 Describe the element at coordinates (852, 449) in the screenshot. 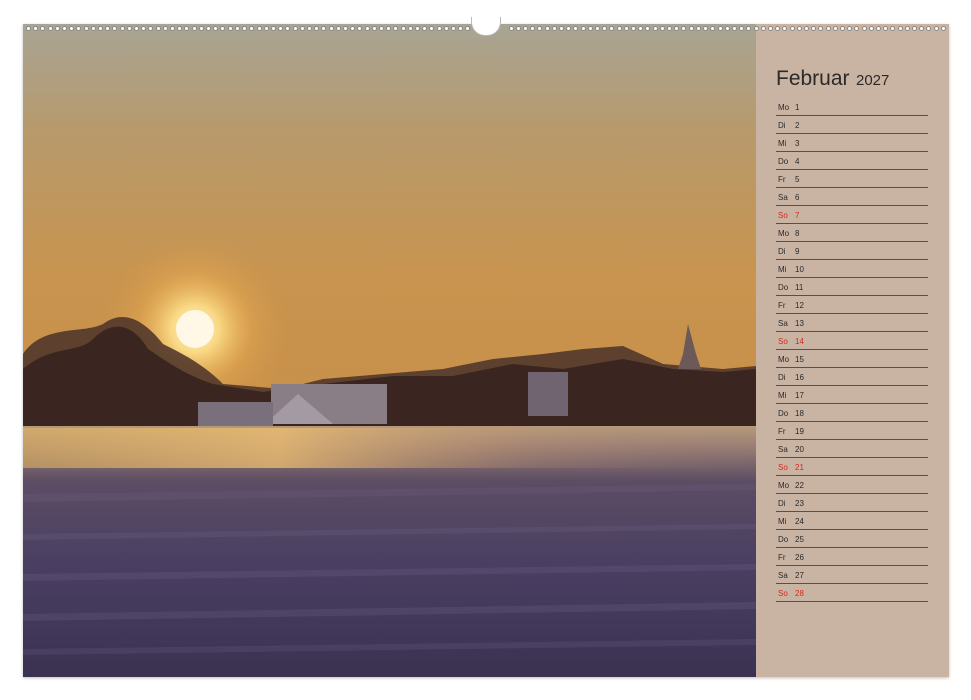

I see `day-row: Sa 20` at that location.